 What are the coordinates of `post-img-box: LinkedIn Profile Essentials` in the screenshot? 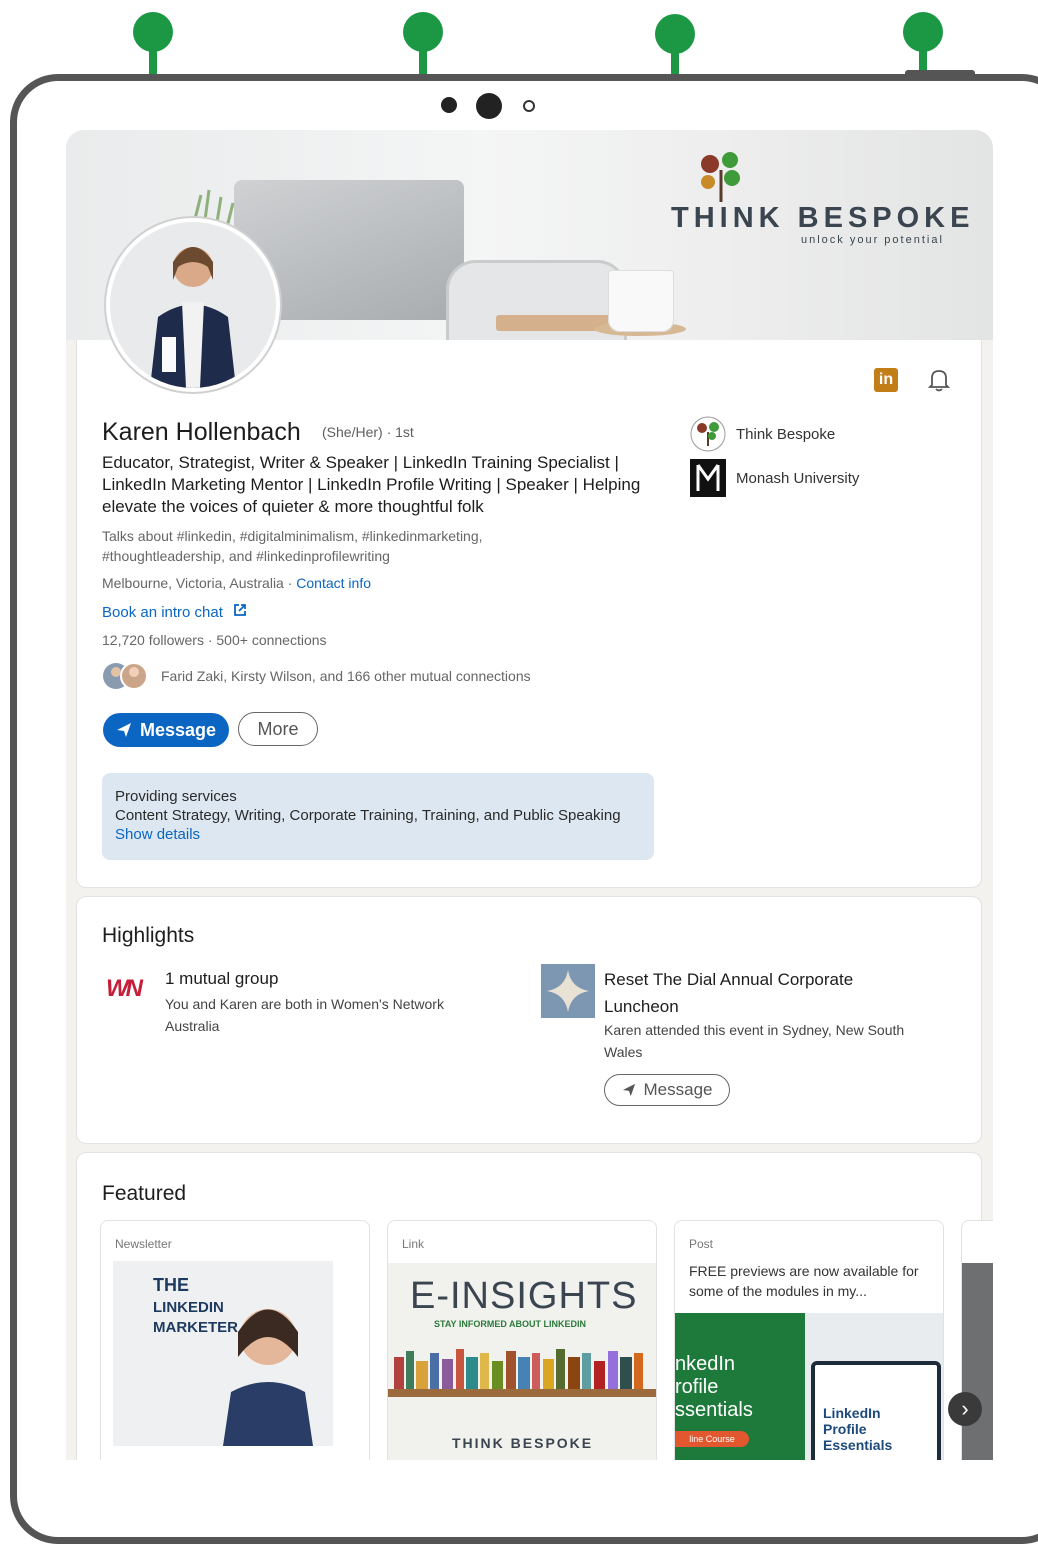 It's located at (876, 1410).